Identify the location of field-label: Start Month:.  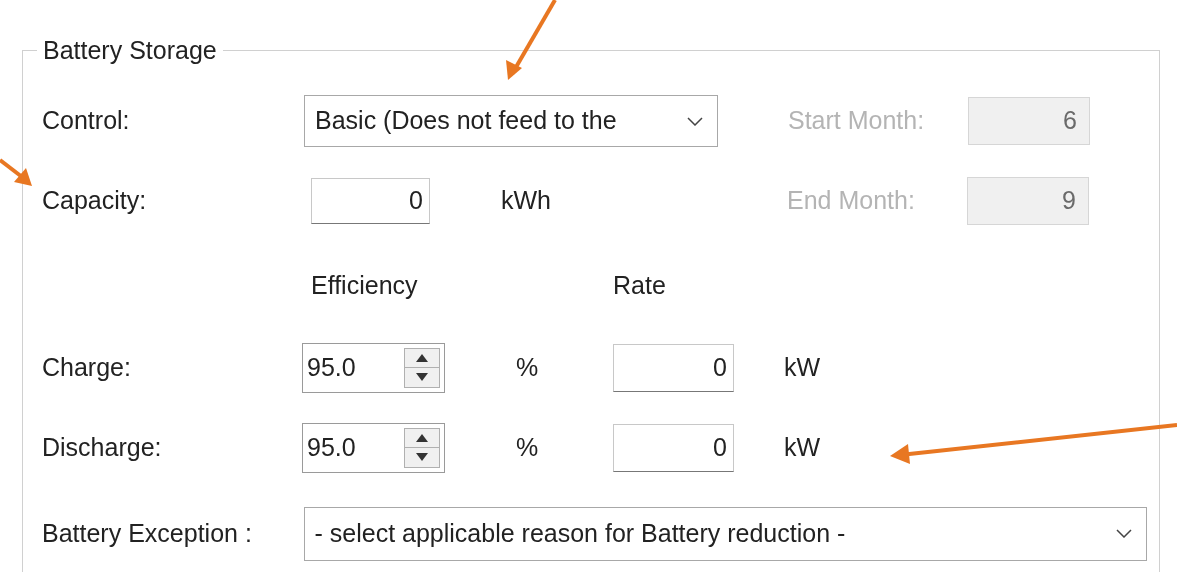
(857, 121).